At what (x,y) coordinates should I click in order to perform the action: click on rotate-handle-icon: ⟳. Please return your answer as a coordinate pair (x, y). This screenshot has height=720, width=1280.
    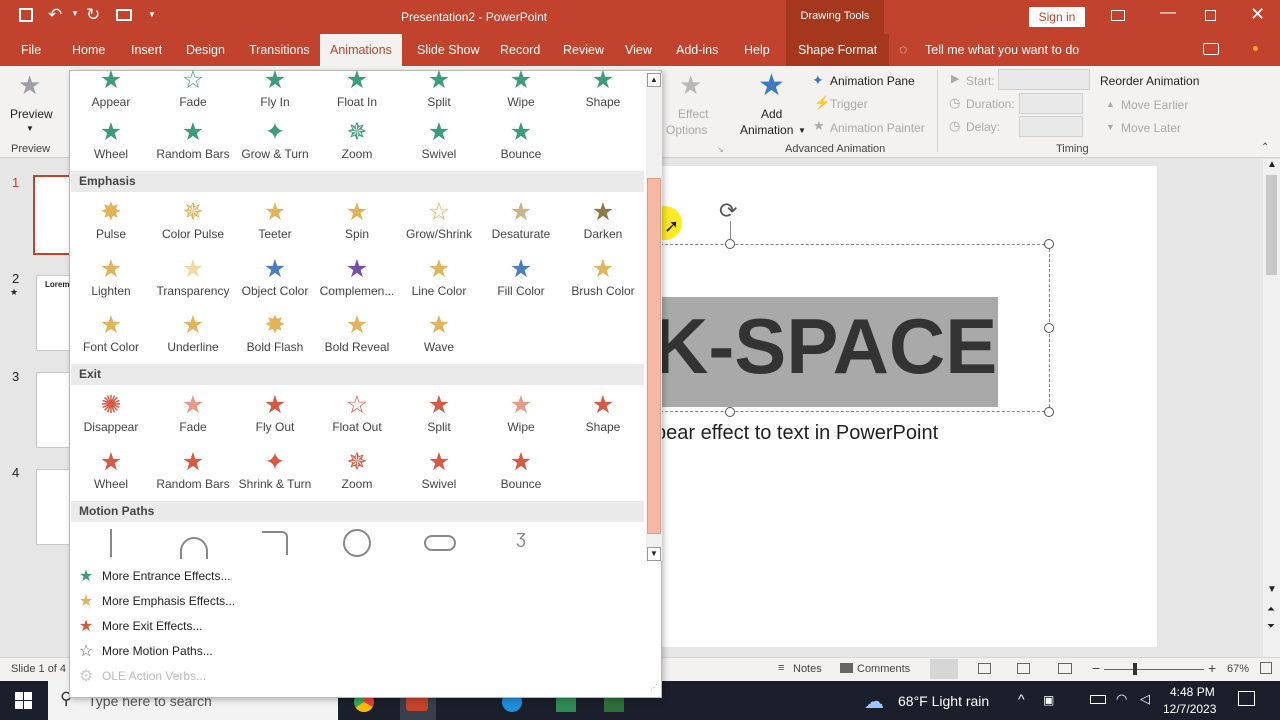
    Looking at the image, I should click on (728, 211).